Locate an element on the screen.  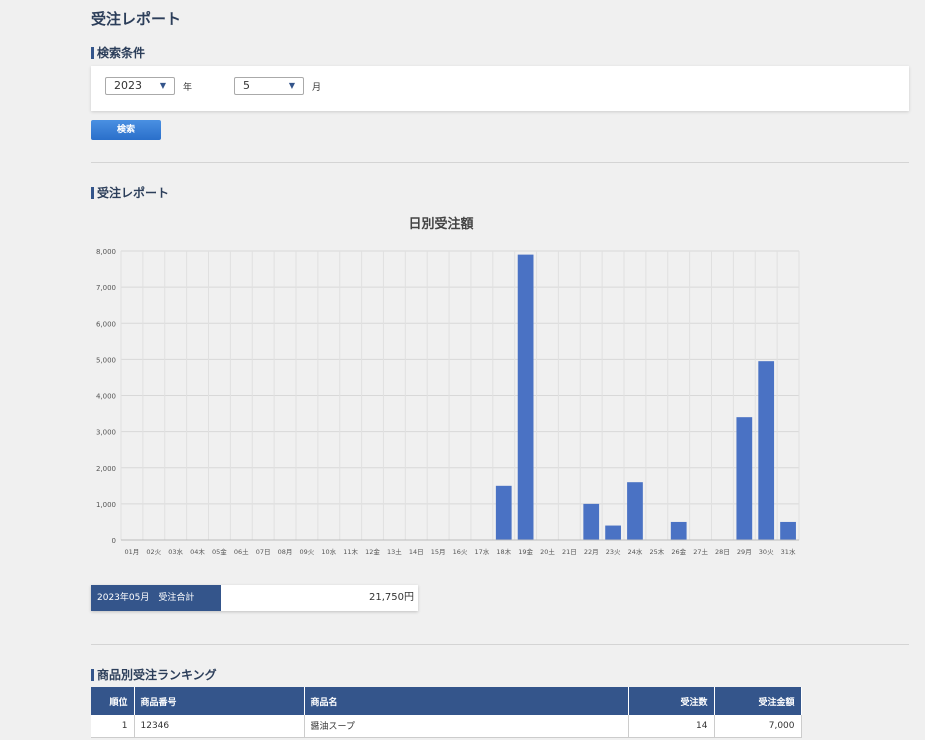
report-heading-label: 受注レポート is located at coordinates (133, 193).